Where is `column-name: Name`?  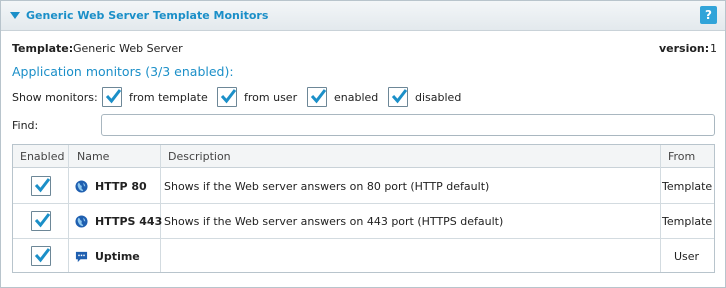 column-name: Name is located at coordinates (93, 156).